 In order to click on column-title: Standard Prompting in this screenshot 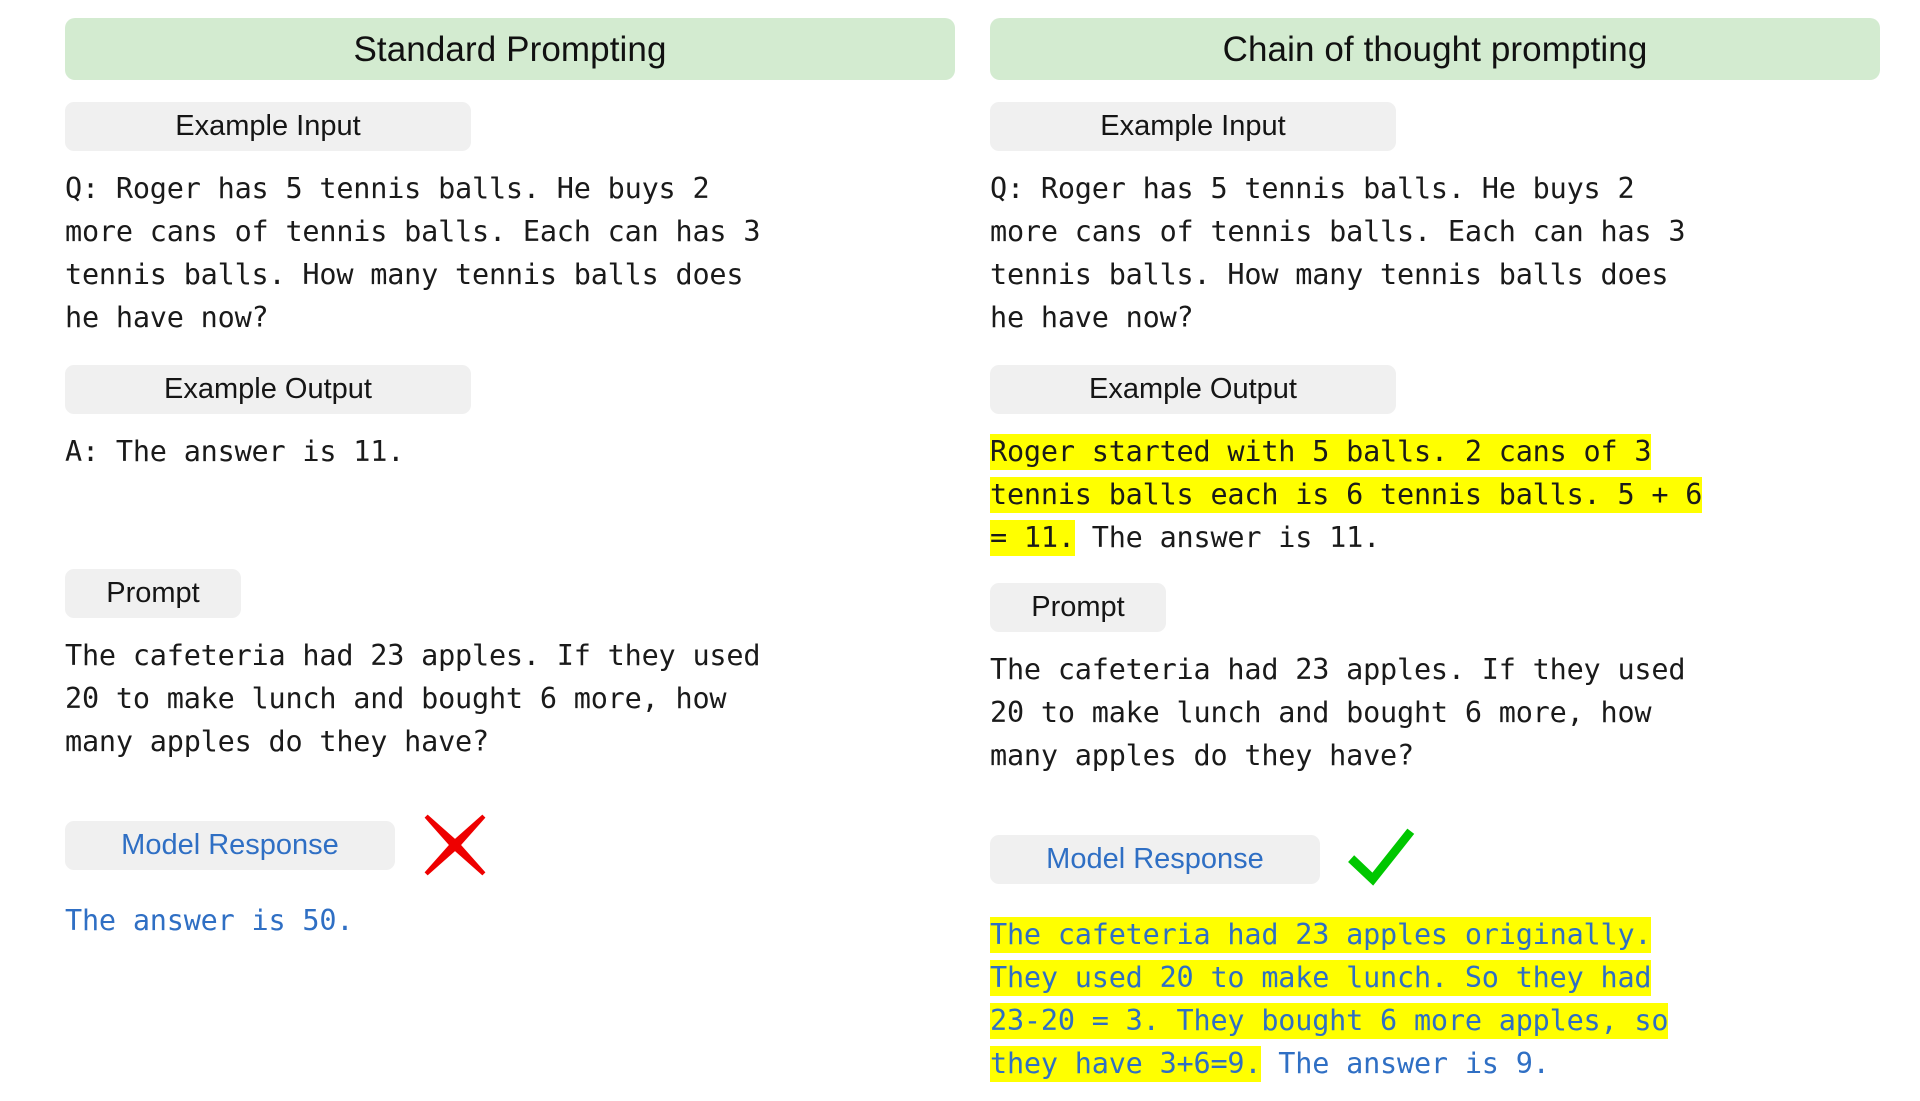, I will do `click(510, 49)`.